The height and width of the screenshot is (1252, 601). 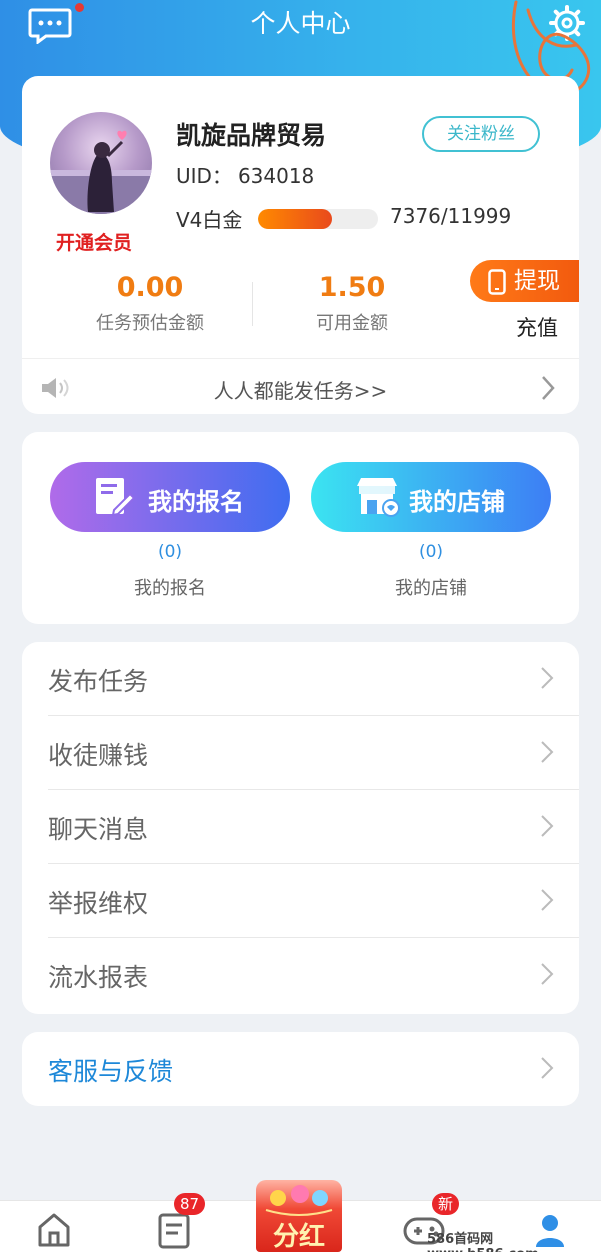 What do you see at coordinates (537, 281) in the screenshot?
I see `withdraw-label: 提现` at bounding box center [537, 281].